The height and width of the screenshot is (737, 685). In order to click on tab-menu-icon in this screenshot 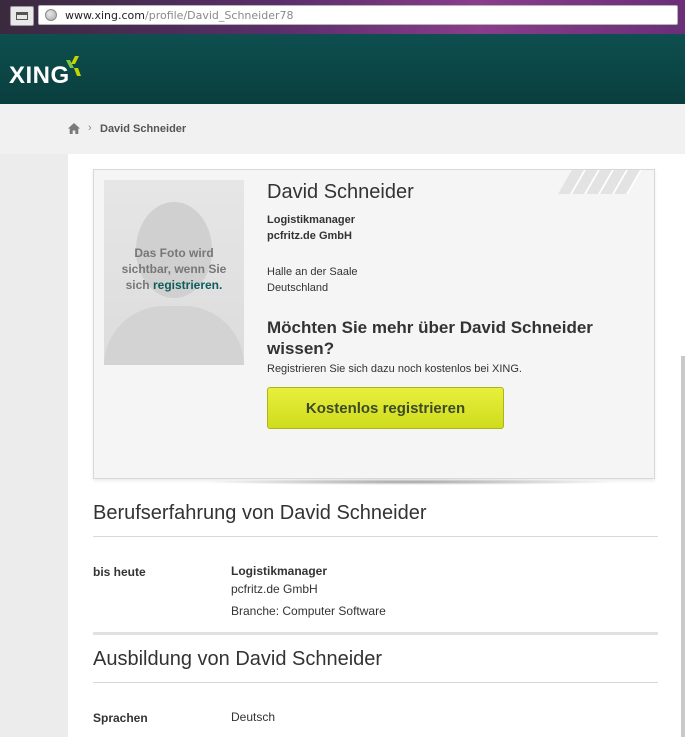, I will do `click(22, 16)`.